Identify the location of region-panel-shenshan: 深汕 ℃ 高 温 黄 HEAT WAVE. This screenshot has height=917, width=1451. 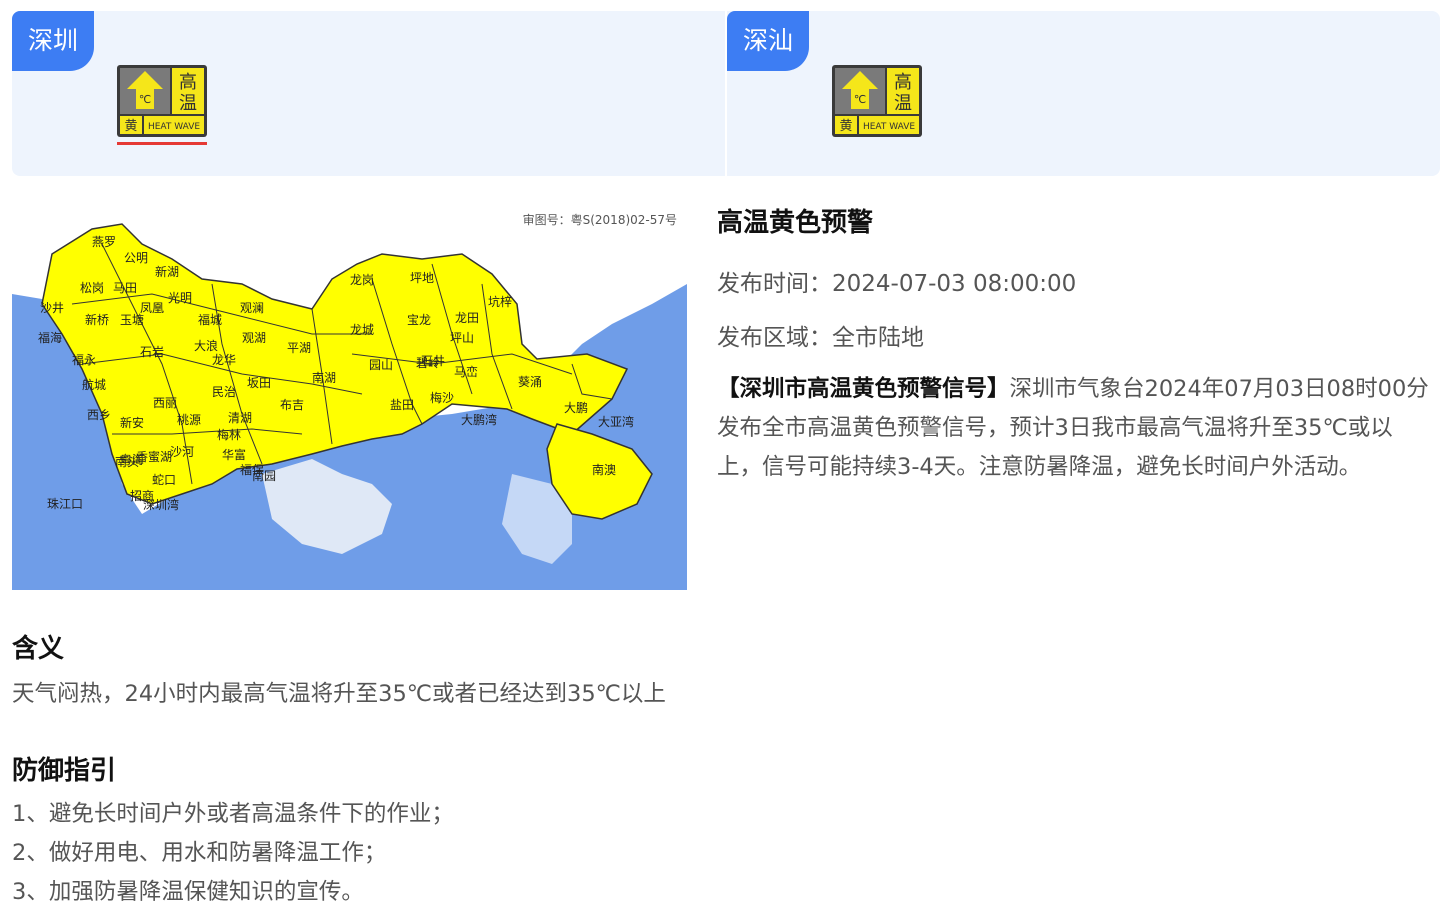
(1083, 93).